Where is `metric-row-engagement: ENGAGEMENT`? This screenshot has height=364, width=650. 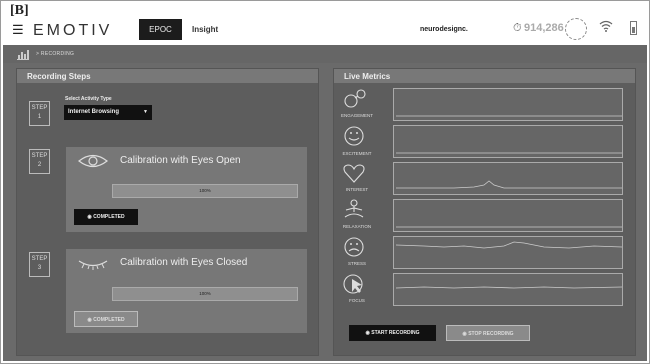 metric-row-engagement: ENGAGEMENT is located at coordinates (480, 105).